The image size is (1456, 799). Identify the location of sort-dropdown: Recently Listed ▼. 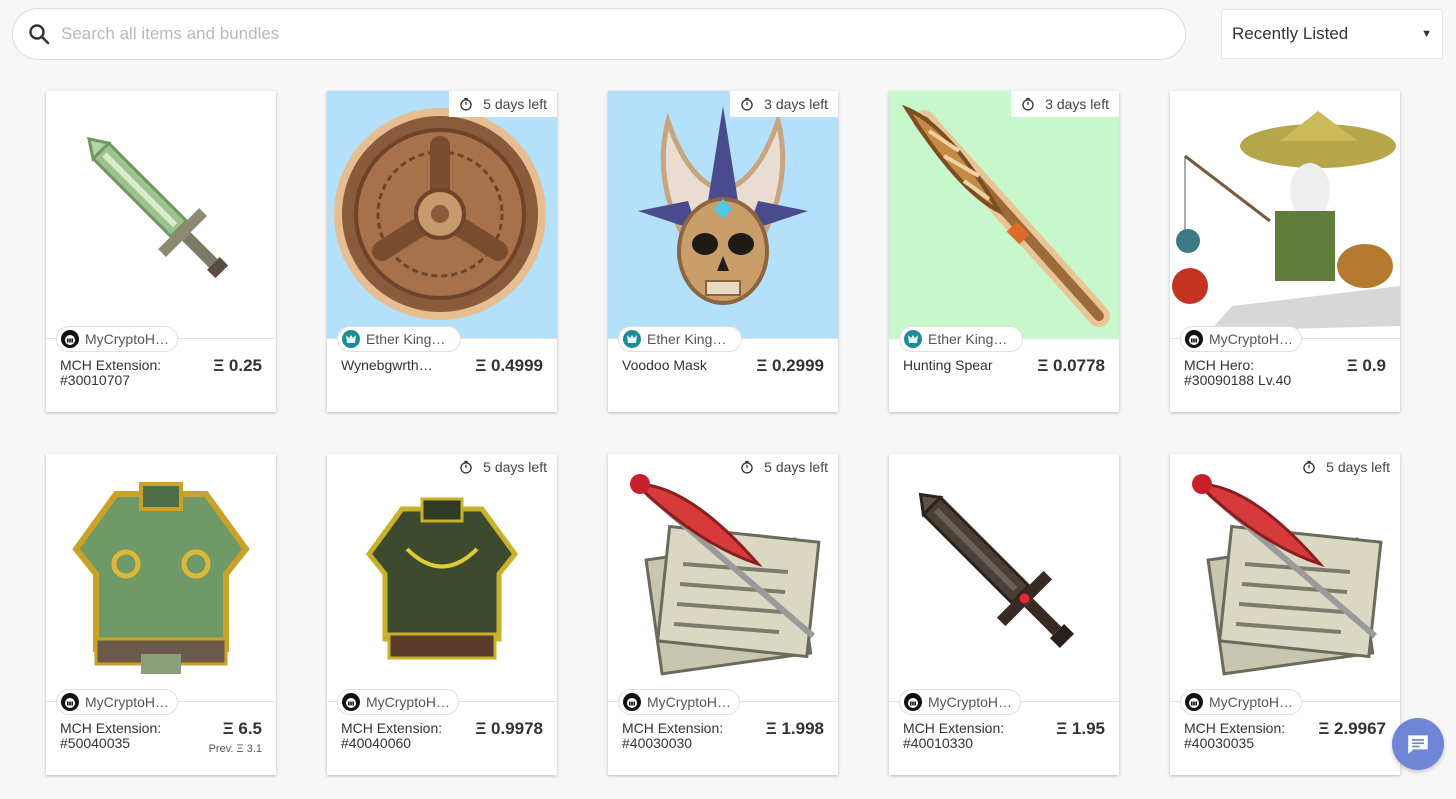
(1332, 34).